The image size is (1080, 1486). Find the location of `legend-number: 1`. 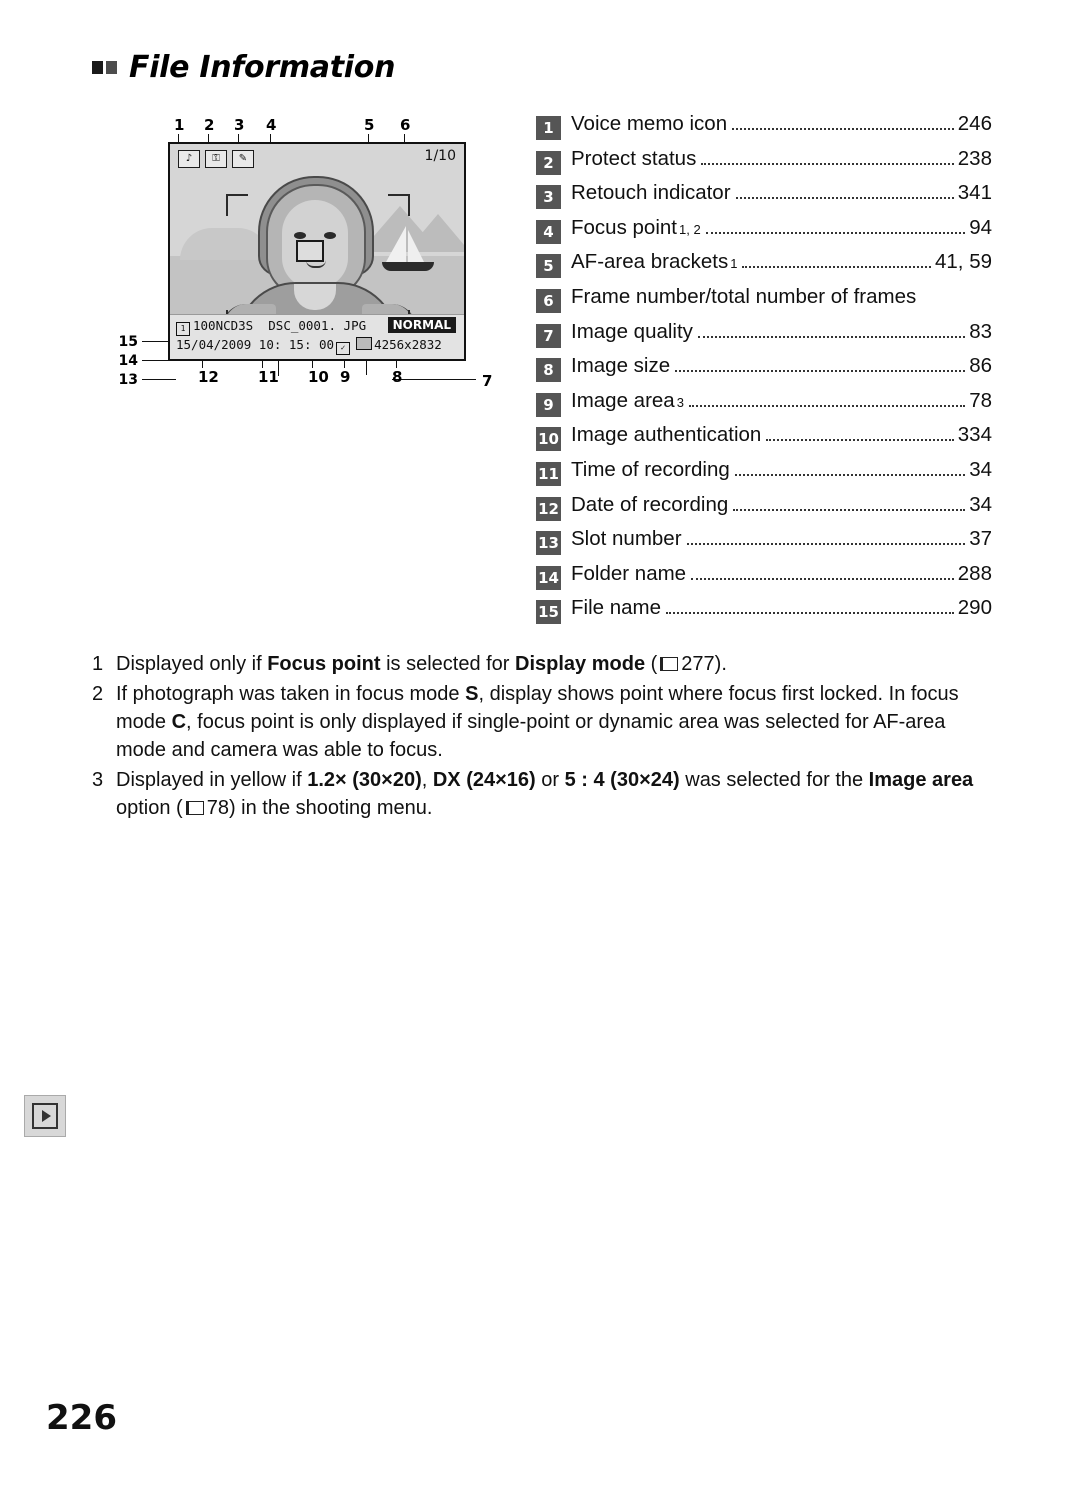

legend-number: 1 is located at coordinates (548, 128).